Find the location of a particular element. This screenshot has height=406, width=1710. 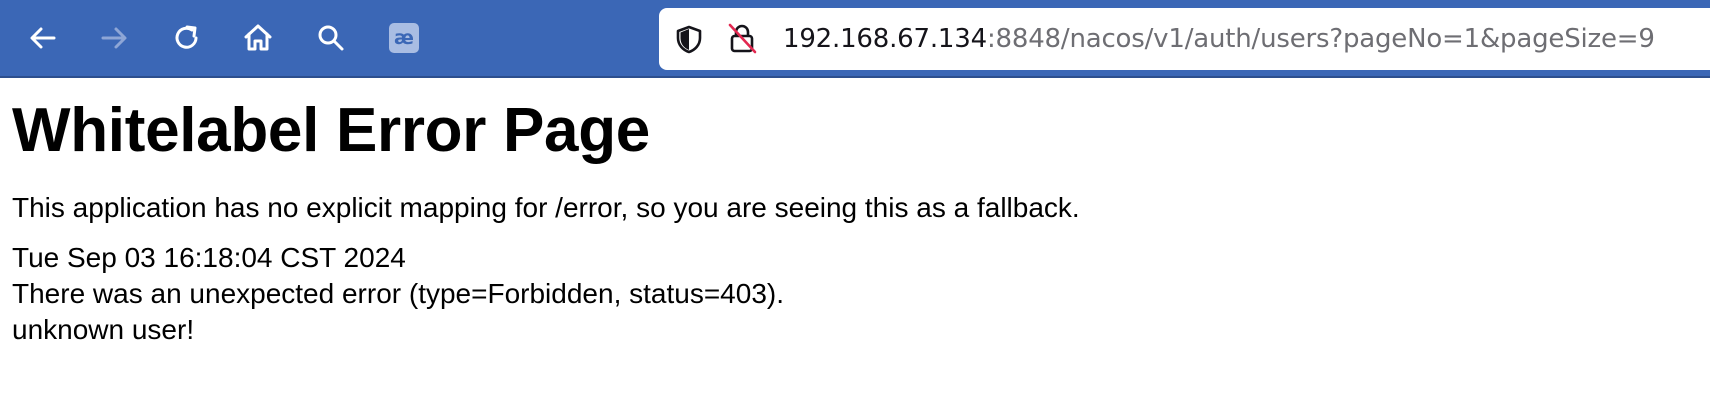

url-host: 192.168.67.134 is located at coordinates (885, 39).